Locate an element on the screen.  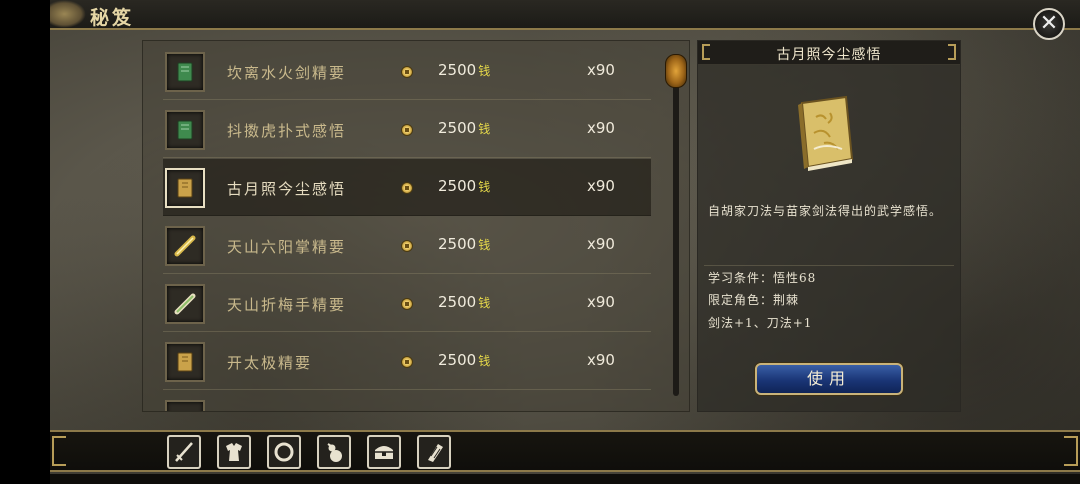
title-bar: 秘笈 is located at coordinates (565, 15).